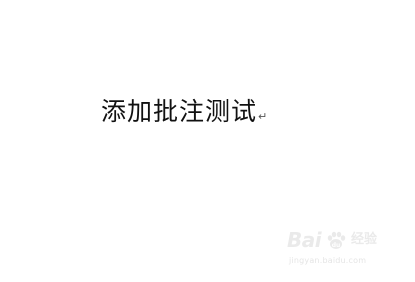 This screenshot has width=415, height=282. Describe the element at coordinates (328, 260) in the screenshot. I see `watermark-url: jingyan.baidu.com` at that location.